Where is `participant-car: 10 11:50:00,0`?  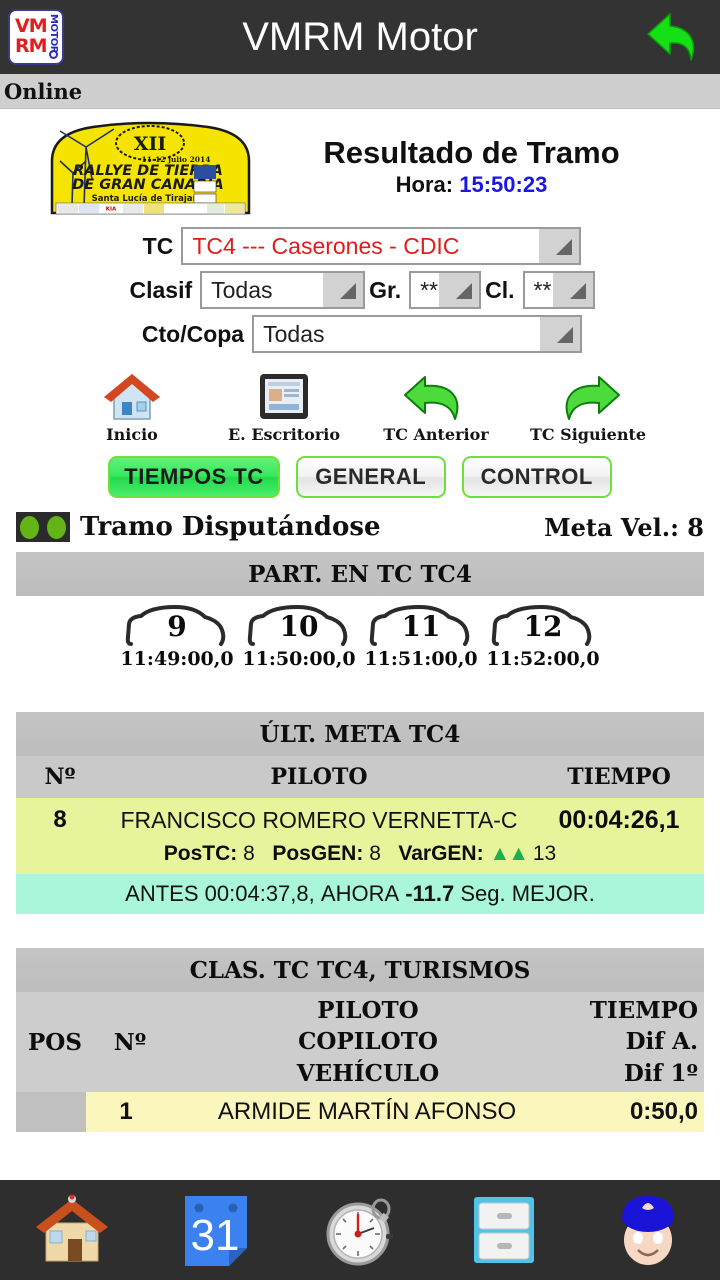
participant-car: 10 11:50:00,0 is located at coordinates (299, 637).